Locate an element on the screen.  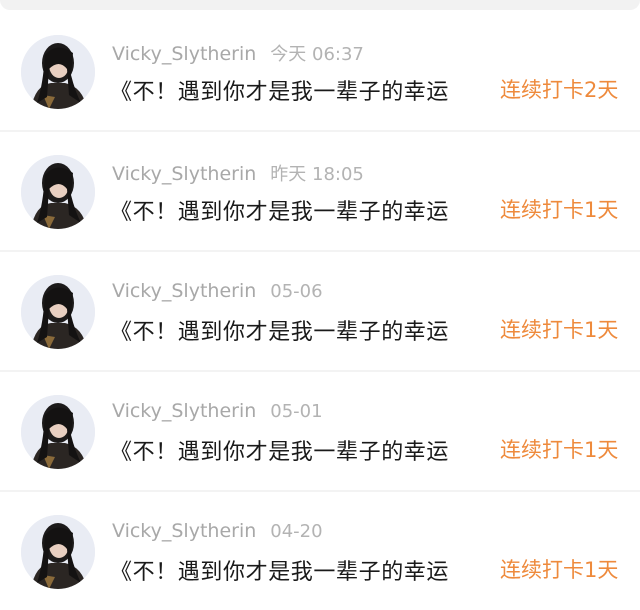
post-time: 05-01 is located at coordinates (296, 411).